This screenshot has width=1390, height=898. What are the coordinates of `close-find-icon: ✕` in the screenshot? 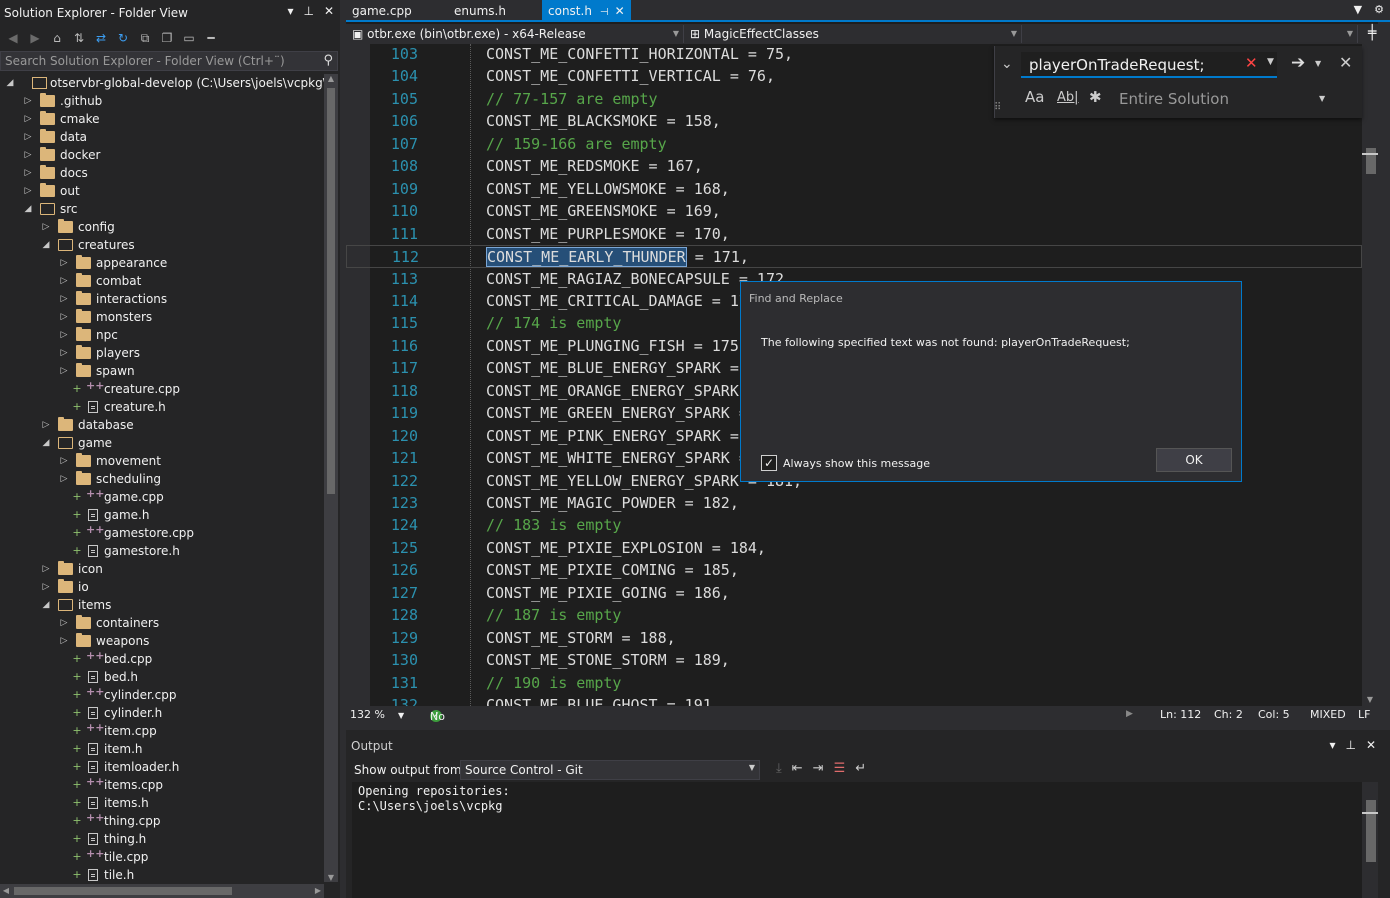 It's located at (1345, 62).